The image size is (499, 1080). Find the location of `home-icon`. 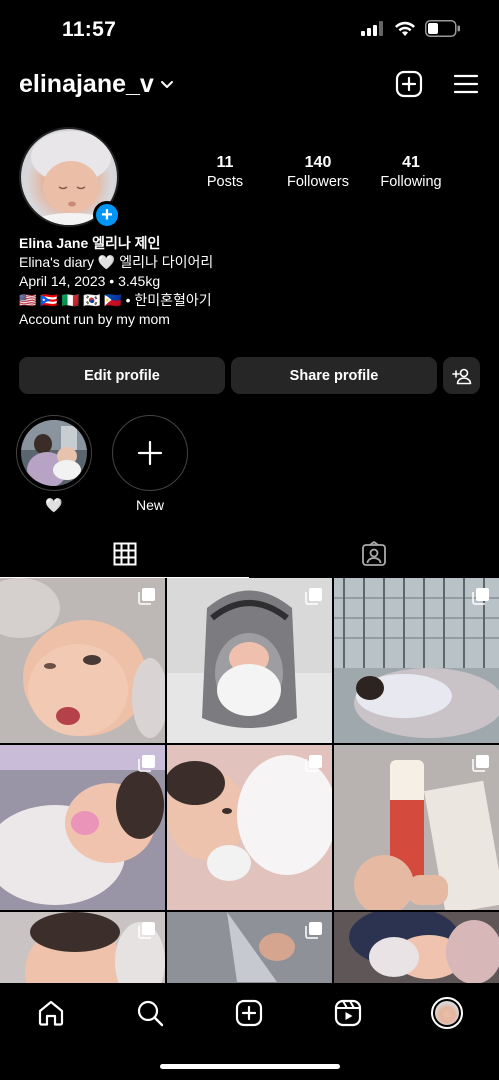

home-icon is located at coordinates (51, 1013).